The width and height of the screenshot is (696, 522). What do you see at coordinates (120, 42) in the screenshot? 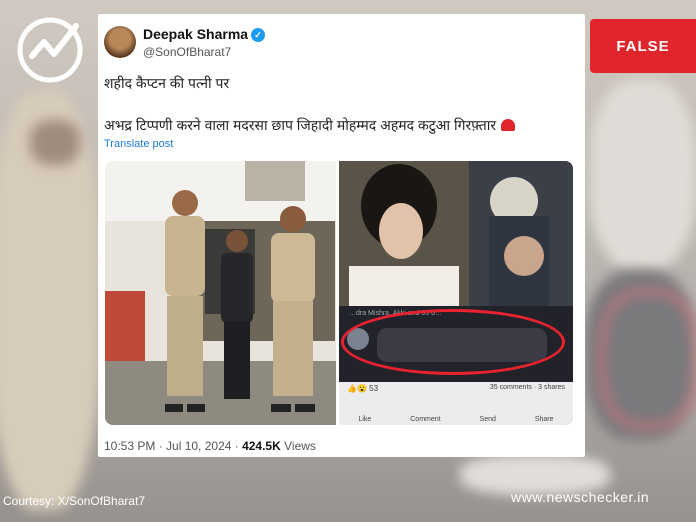
I see `avatar` at bounding box center [120, 42].